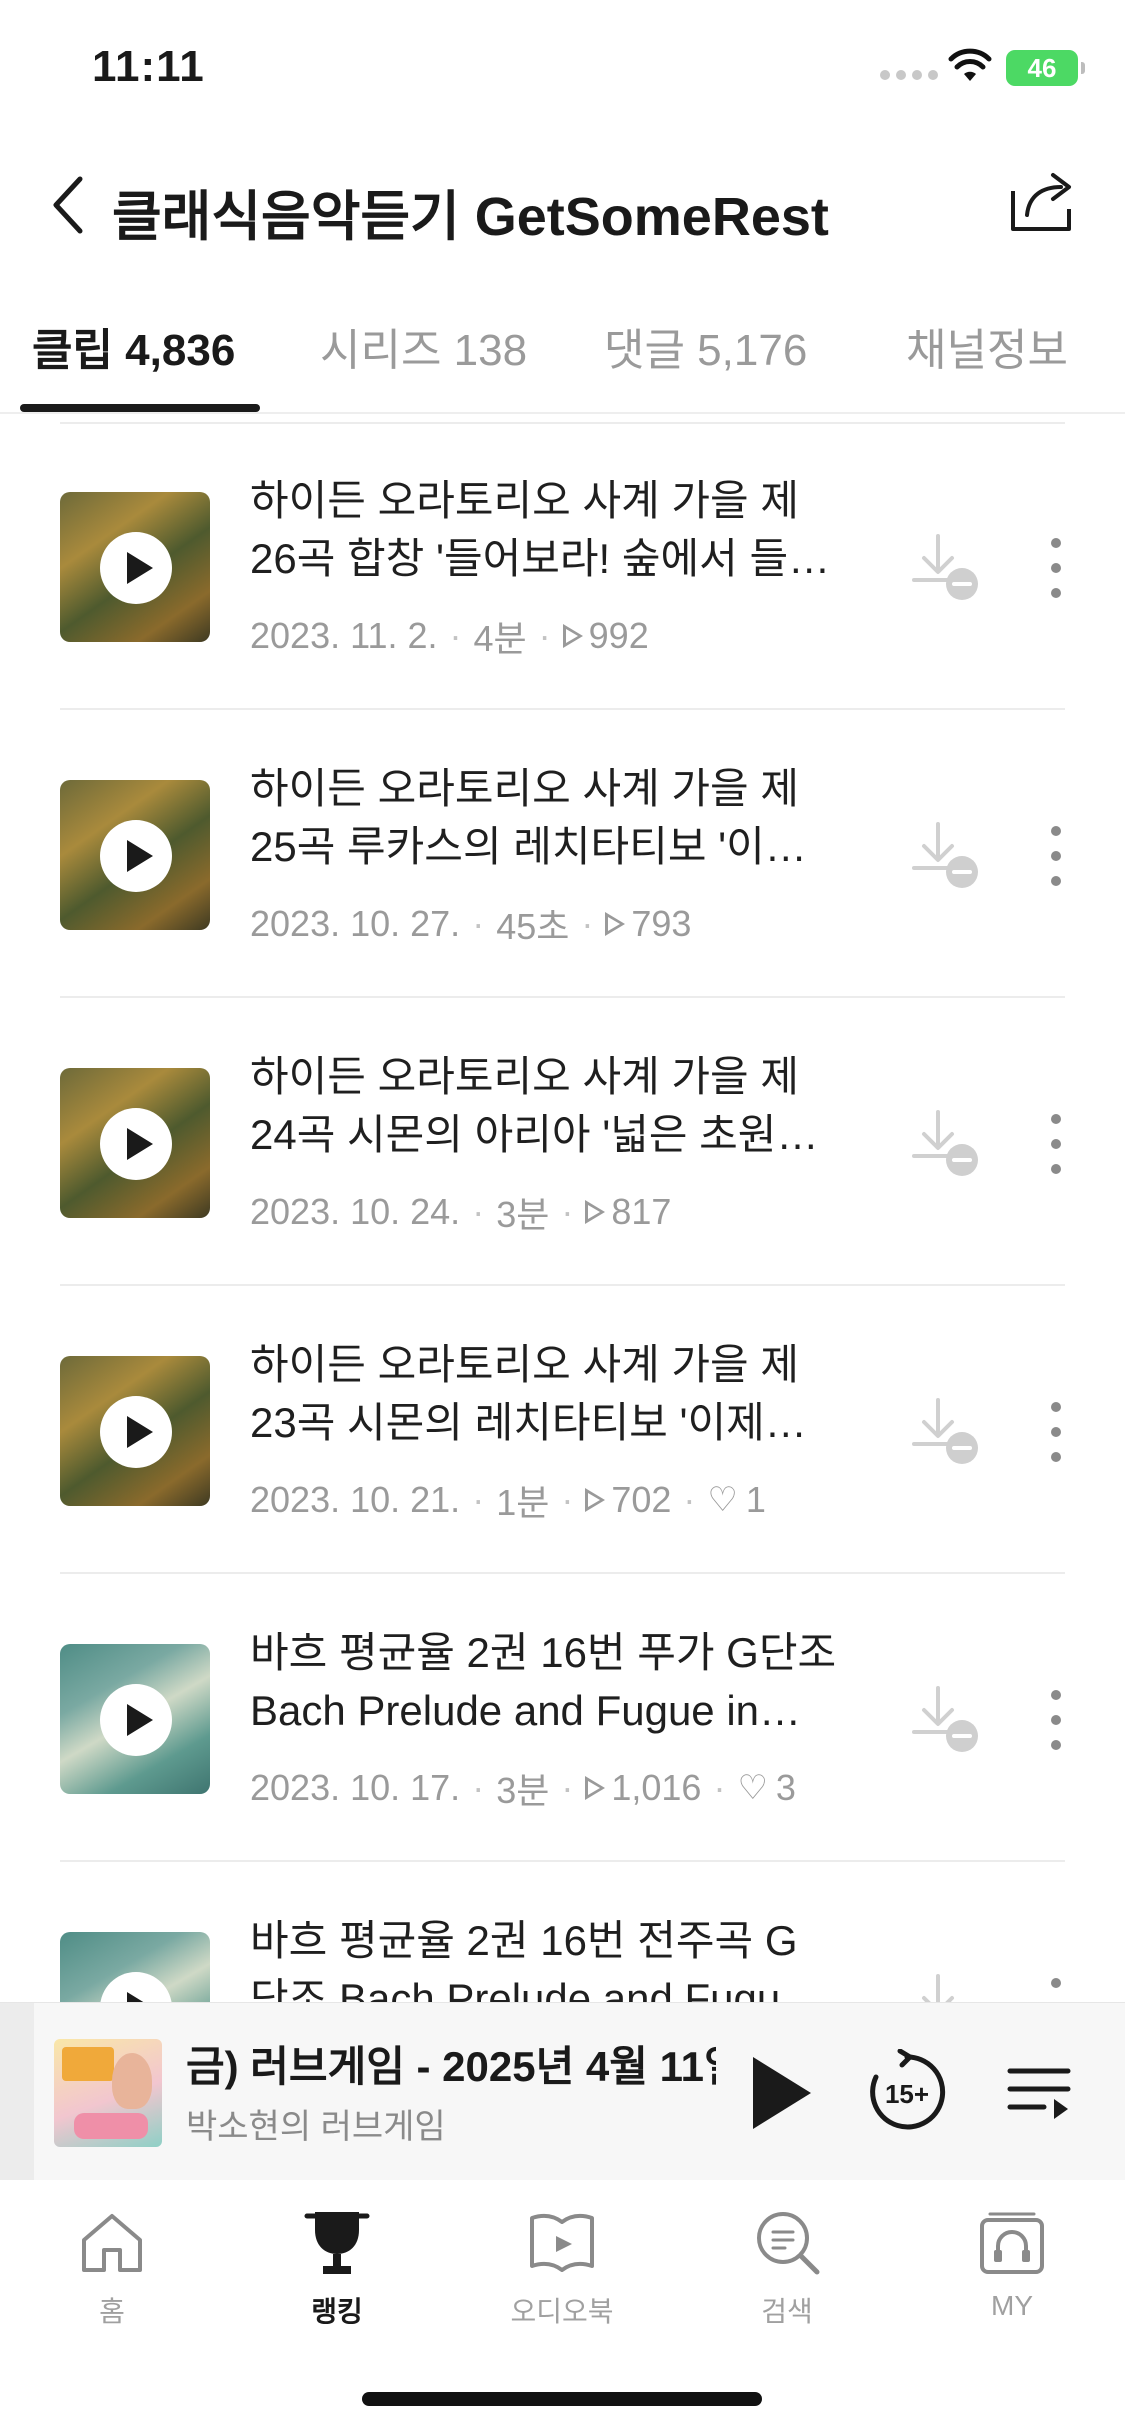 This screenshot has height=2436, width=1125. I want to click on tab-comments: 댓글 5,176, so click(705, 346).